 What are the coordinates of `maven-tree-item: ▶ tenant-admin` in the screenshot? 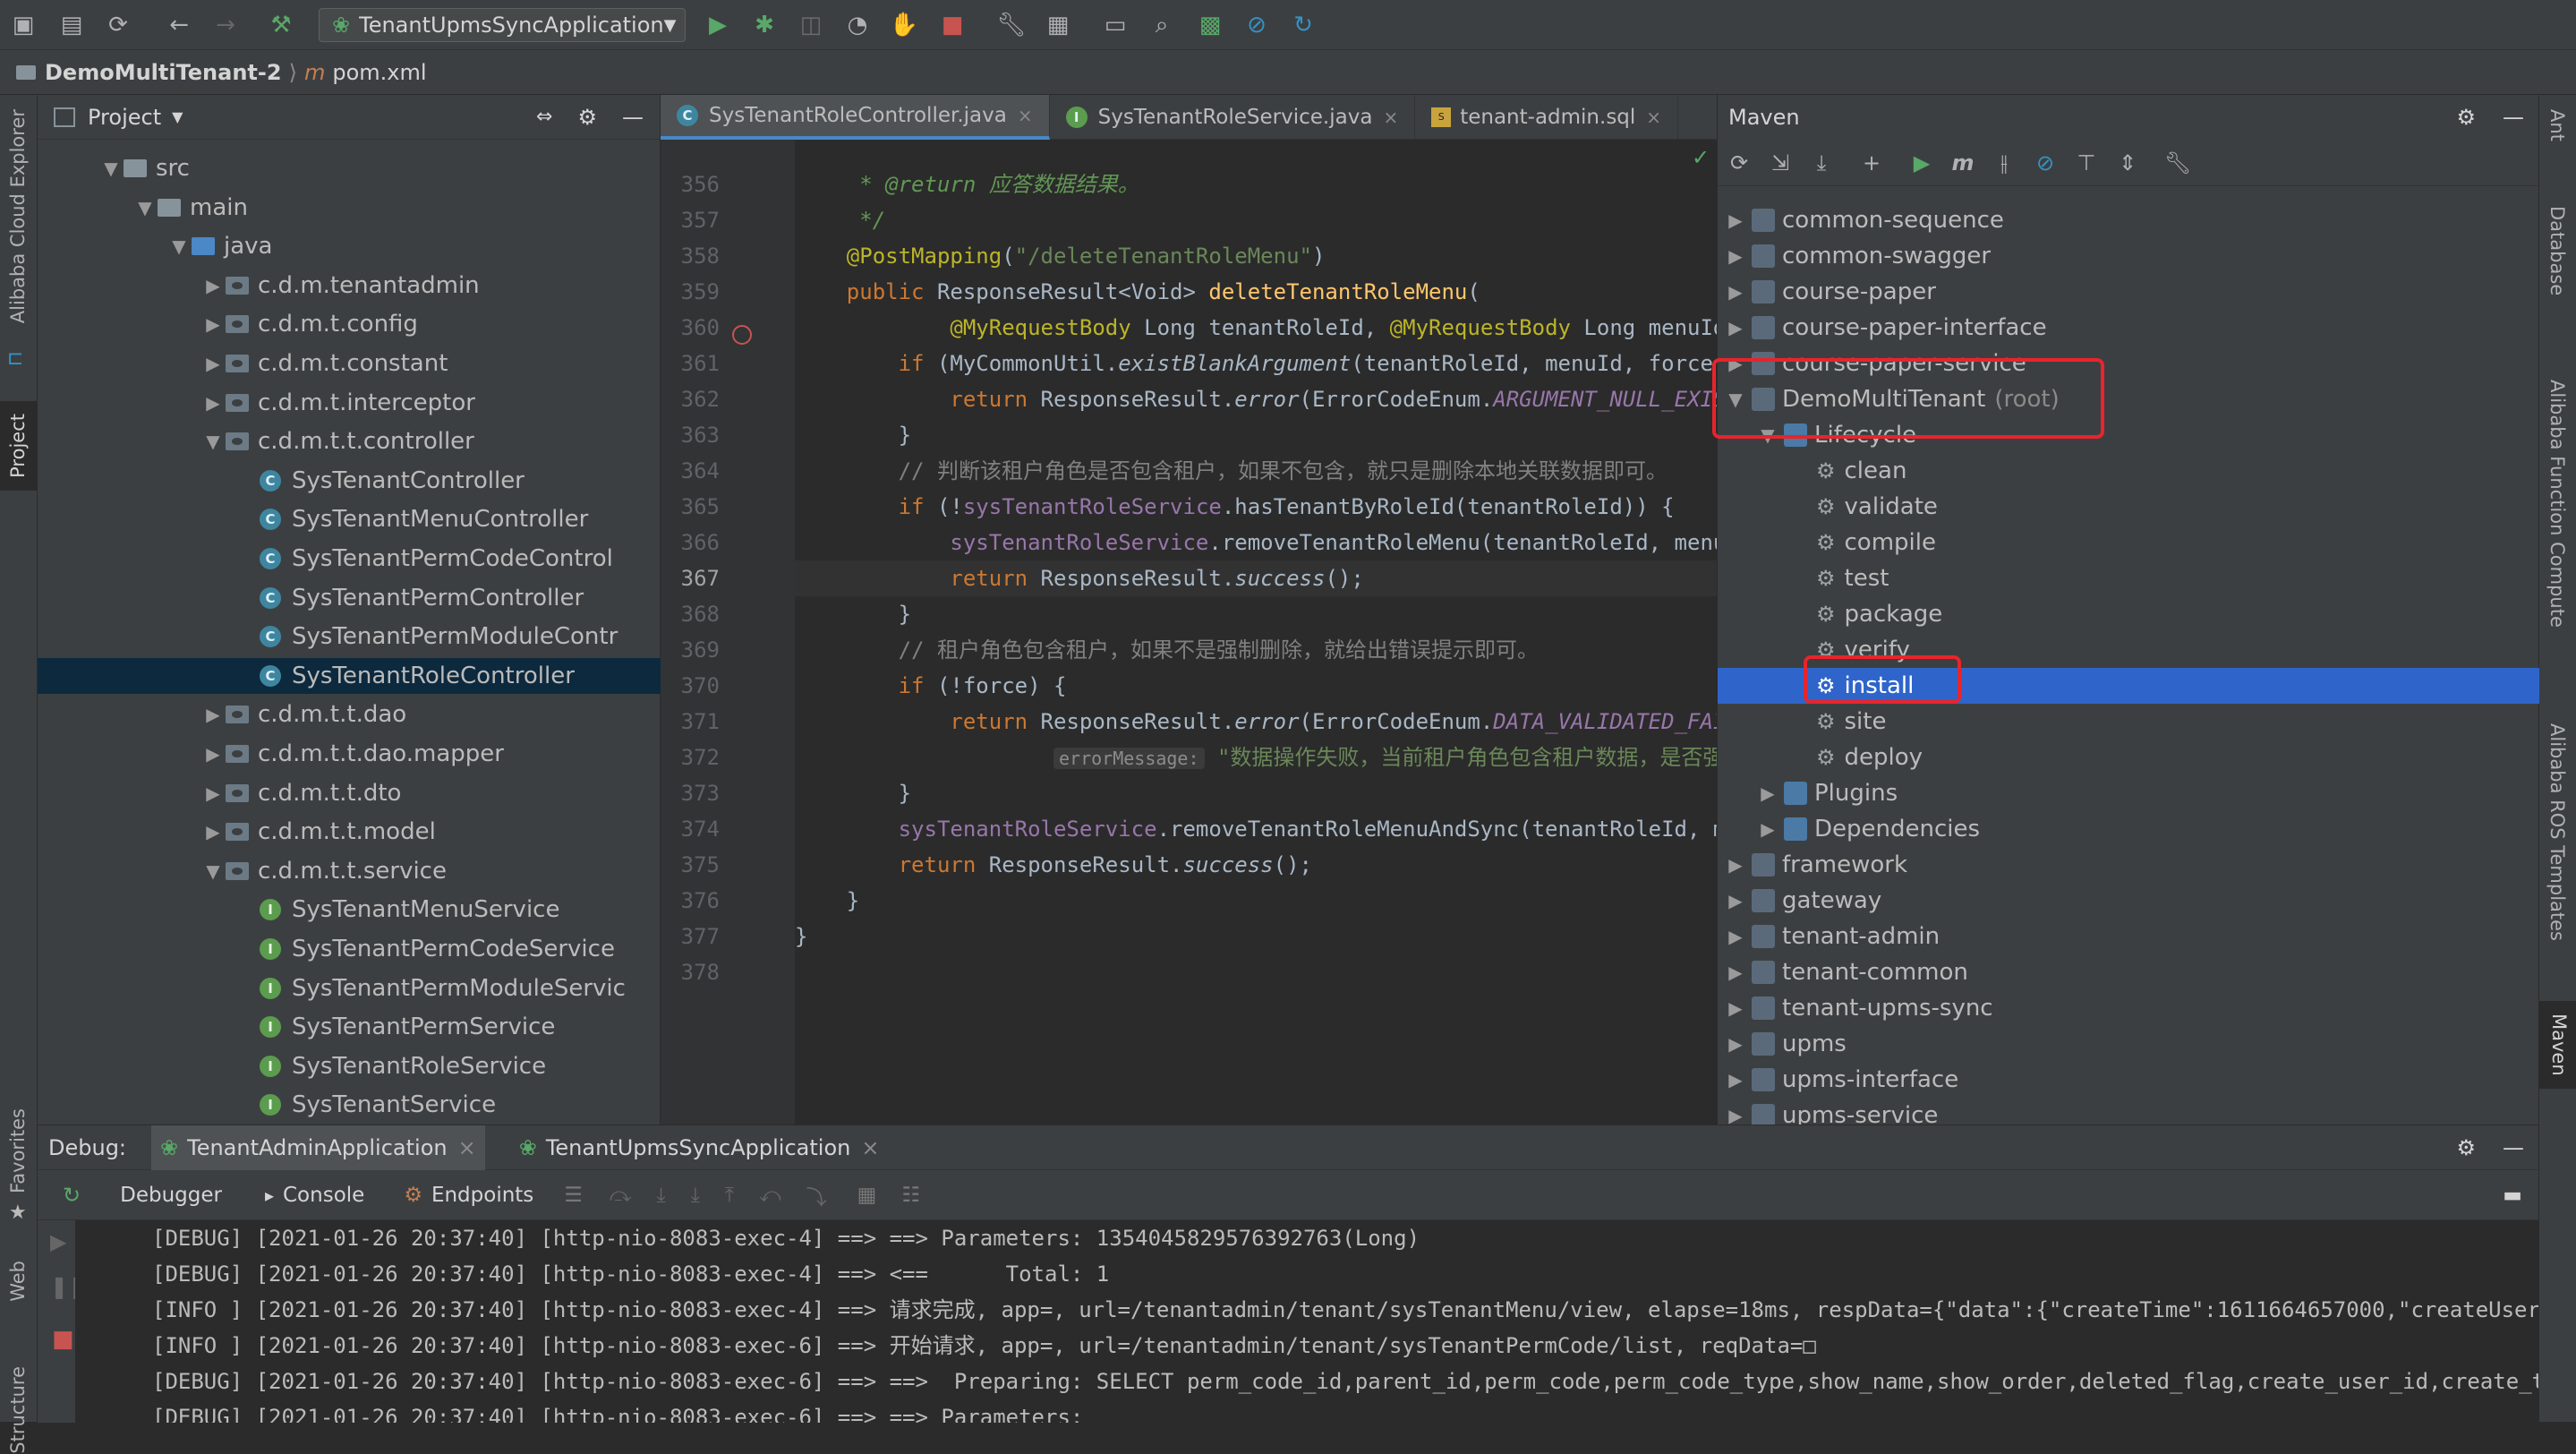 It's located at (2128, 936).